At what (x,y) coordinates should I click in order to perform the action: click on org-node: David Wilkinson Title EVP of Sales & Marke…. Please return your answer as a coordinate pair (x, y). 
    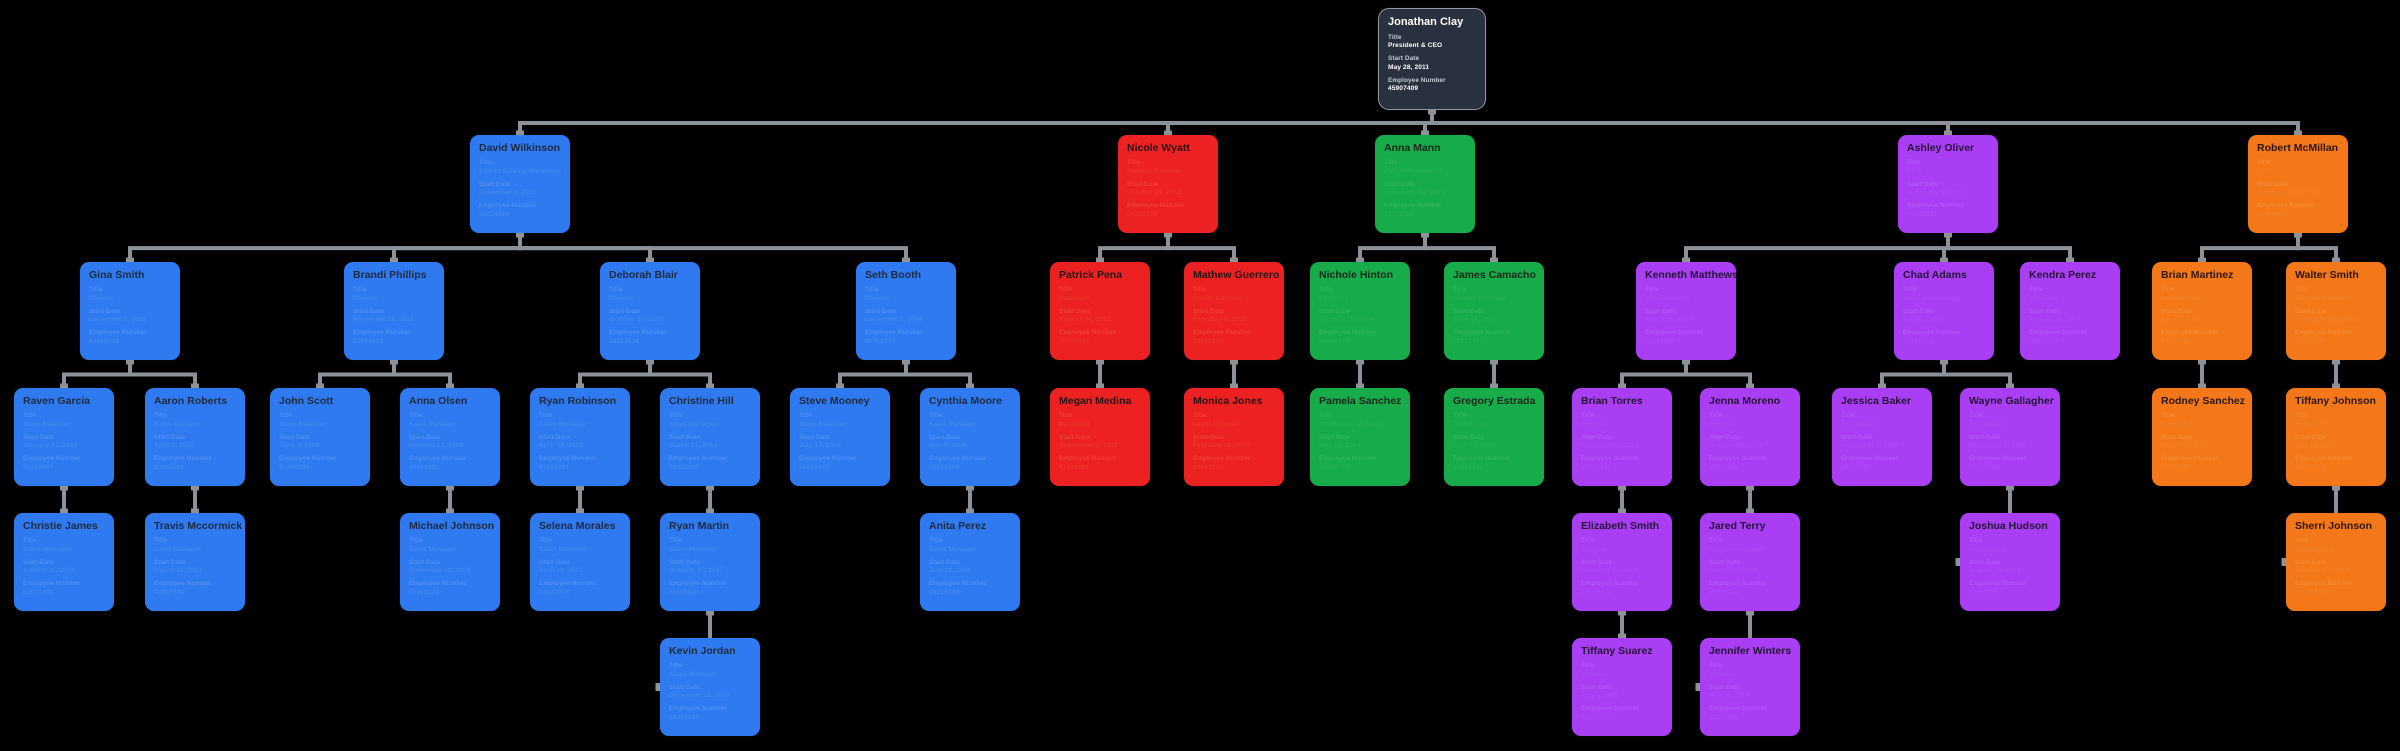
    Looking at the image, I should click on (520, 184).